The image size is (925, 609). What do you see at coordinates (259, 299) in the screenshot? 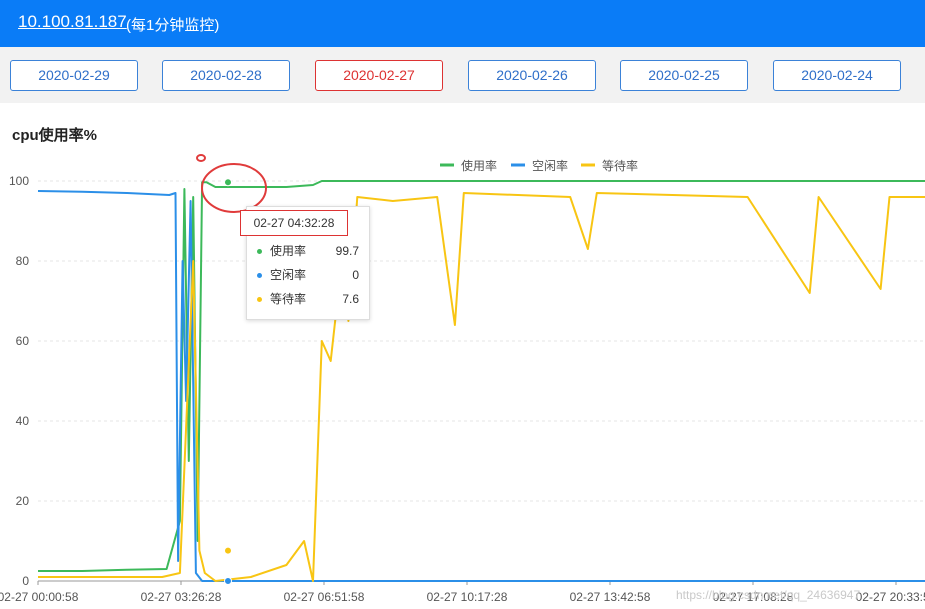
I see `wait-dot-icon` at bounding box center [259, 299].